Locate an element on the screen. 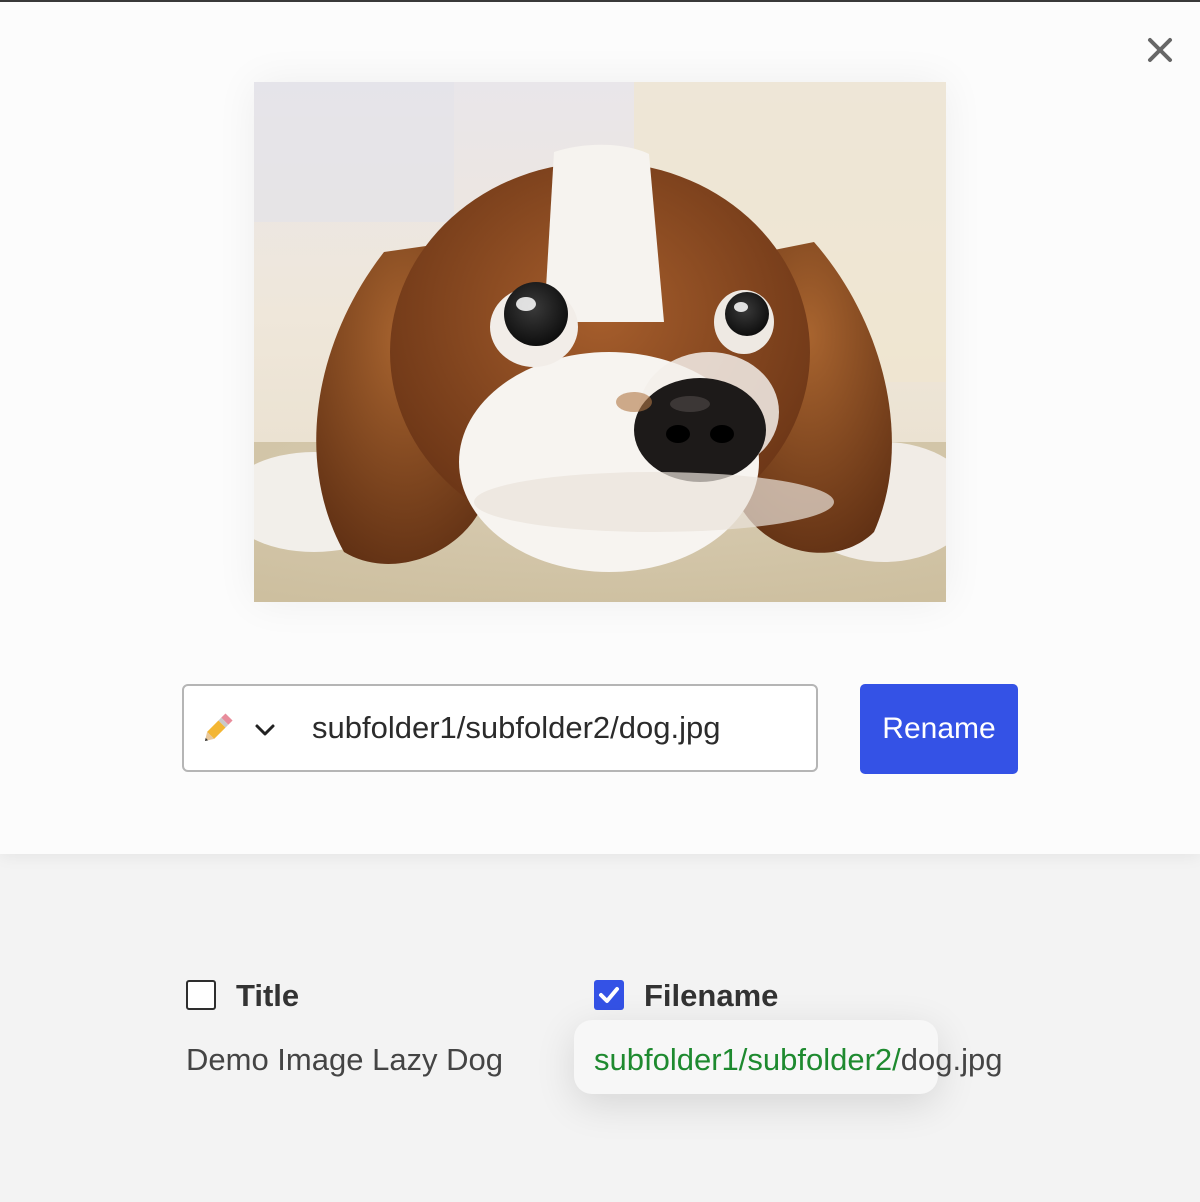  pencil-icon is located at coordinates (217, 729).